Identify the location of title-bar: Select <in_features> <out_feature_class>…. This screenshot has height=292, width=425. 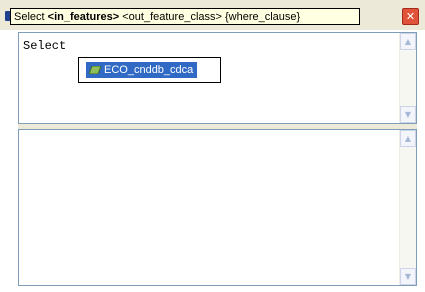
(212, 15).